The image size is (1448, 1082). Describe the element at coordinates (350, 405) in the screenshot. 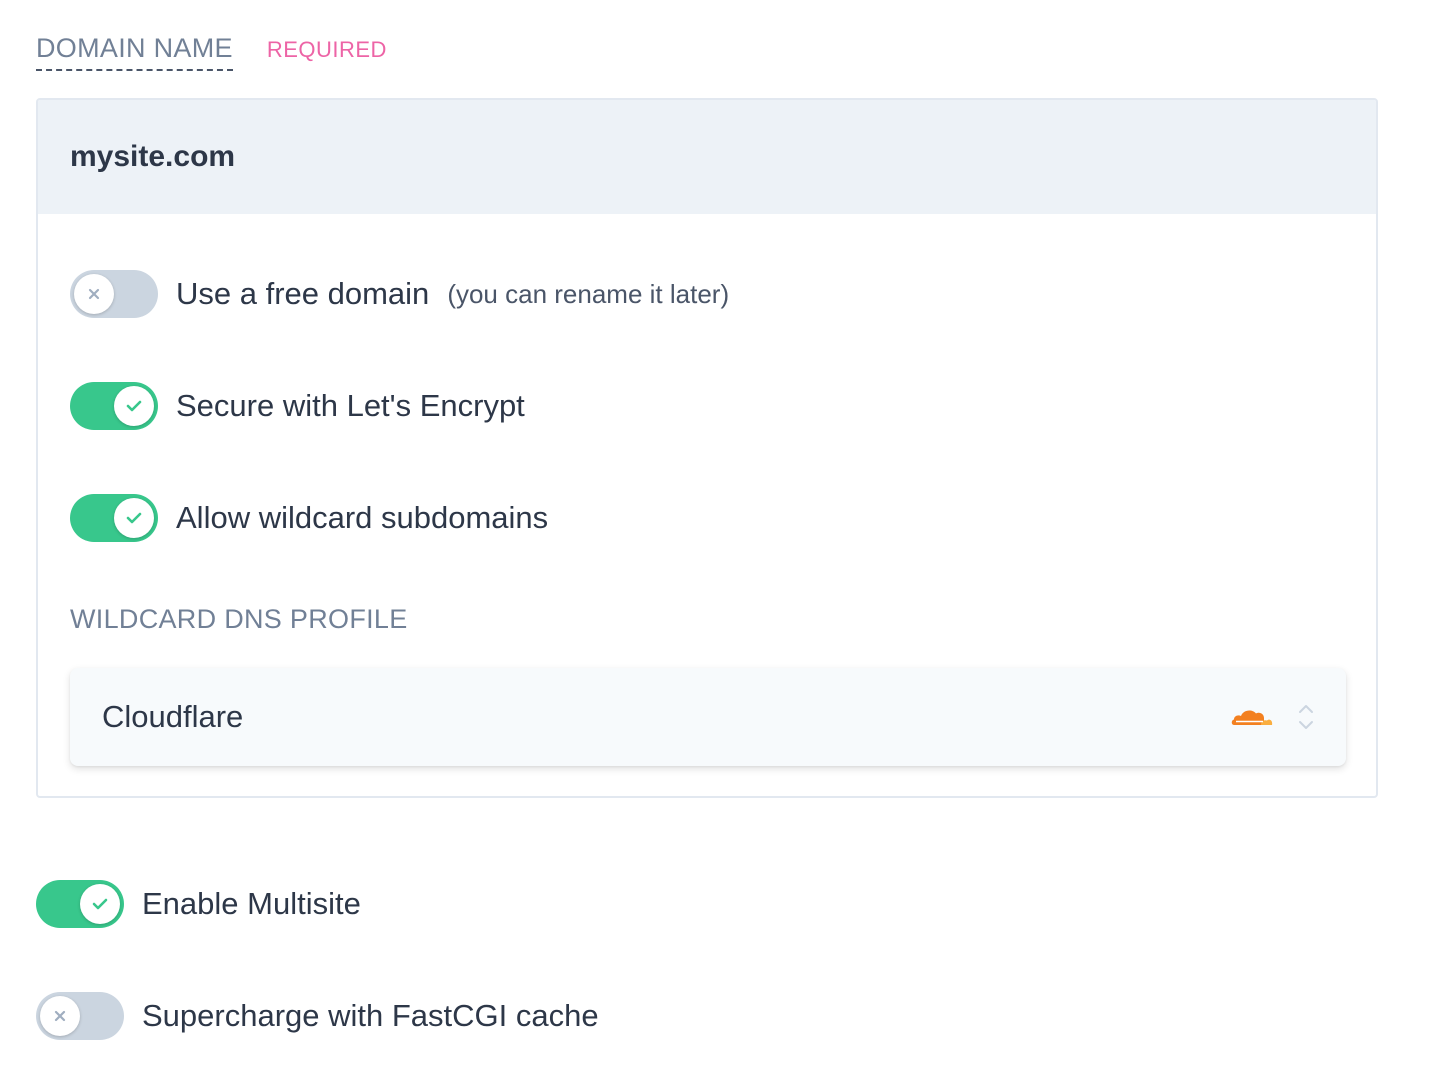

I see `lets-encrypt-label: Secure with Let's Encrypt` at that location.